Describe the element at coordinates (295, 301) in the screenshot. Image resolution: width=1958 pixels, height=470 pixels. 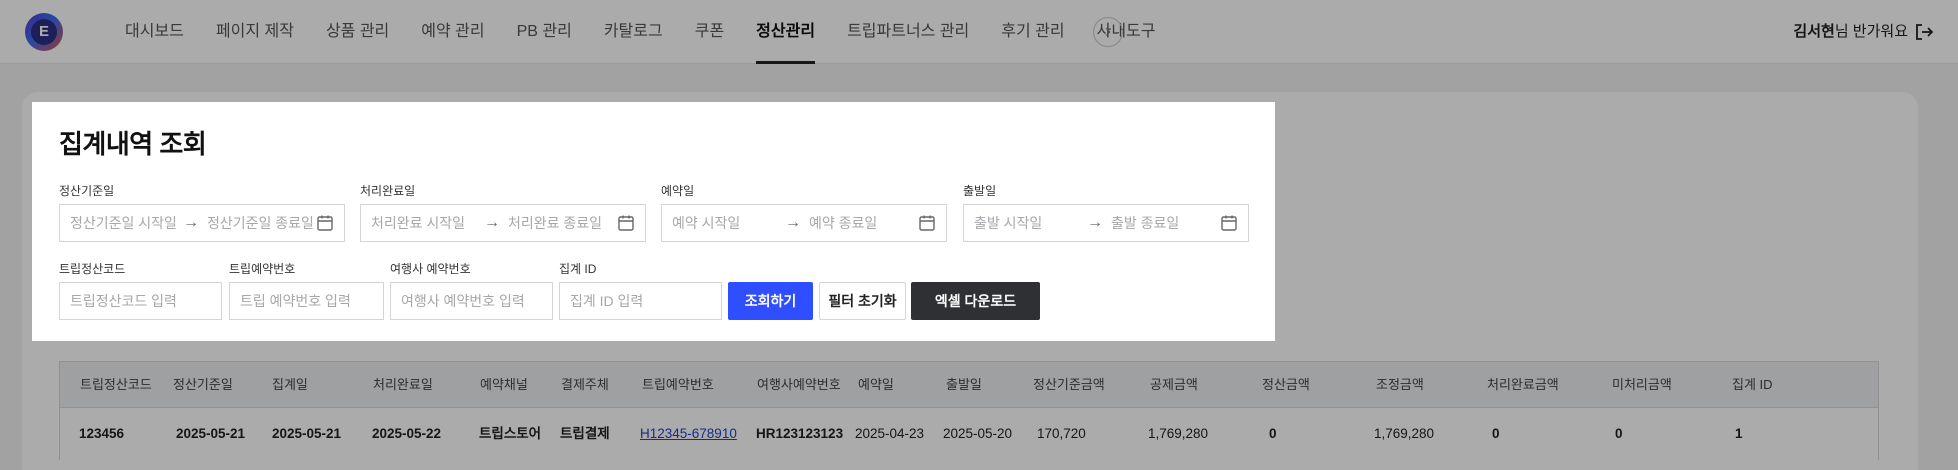
I see `input-placeholder: 트립 예약번호 입력` at that location.